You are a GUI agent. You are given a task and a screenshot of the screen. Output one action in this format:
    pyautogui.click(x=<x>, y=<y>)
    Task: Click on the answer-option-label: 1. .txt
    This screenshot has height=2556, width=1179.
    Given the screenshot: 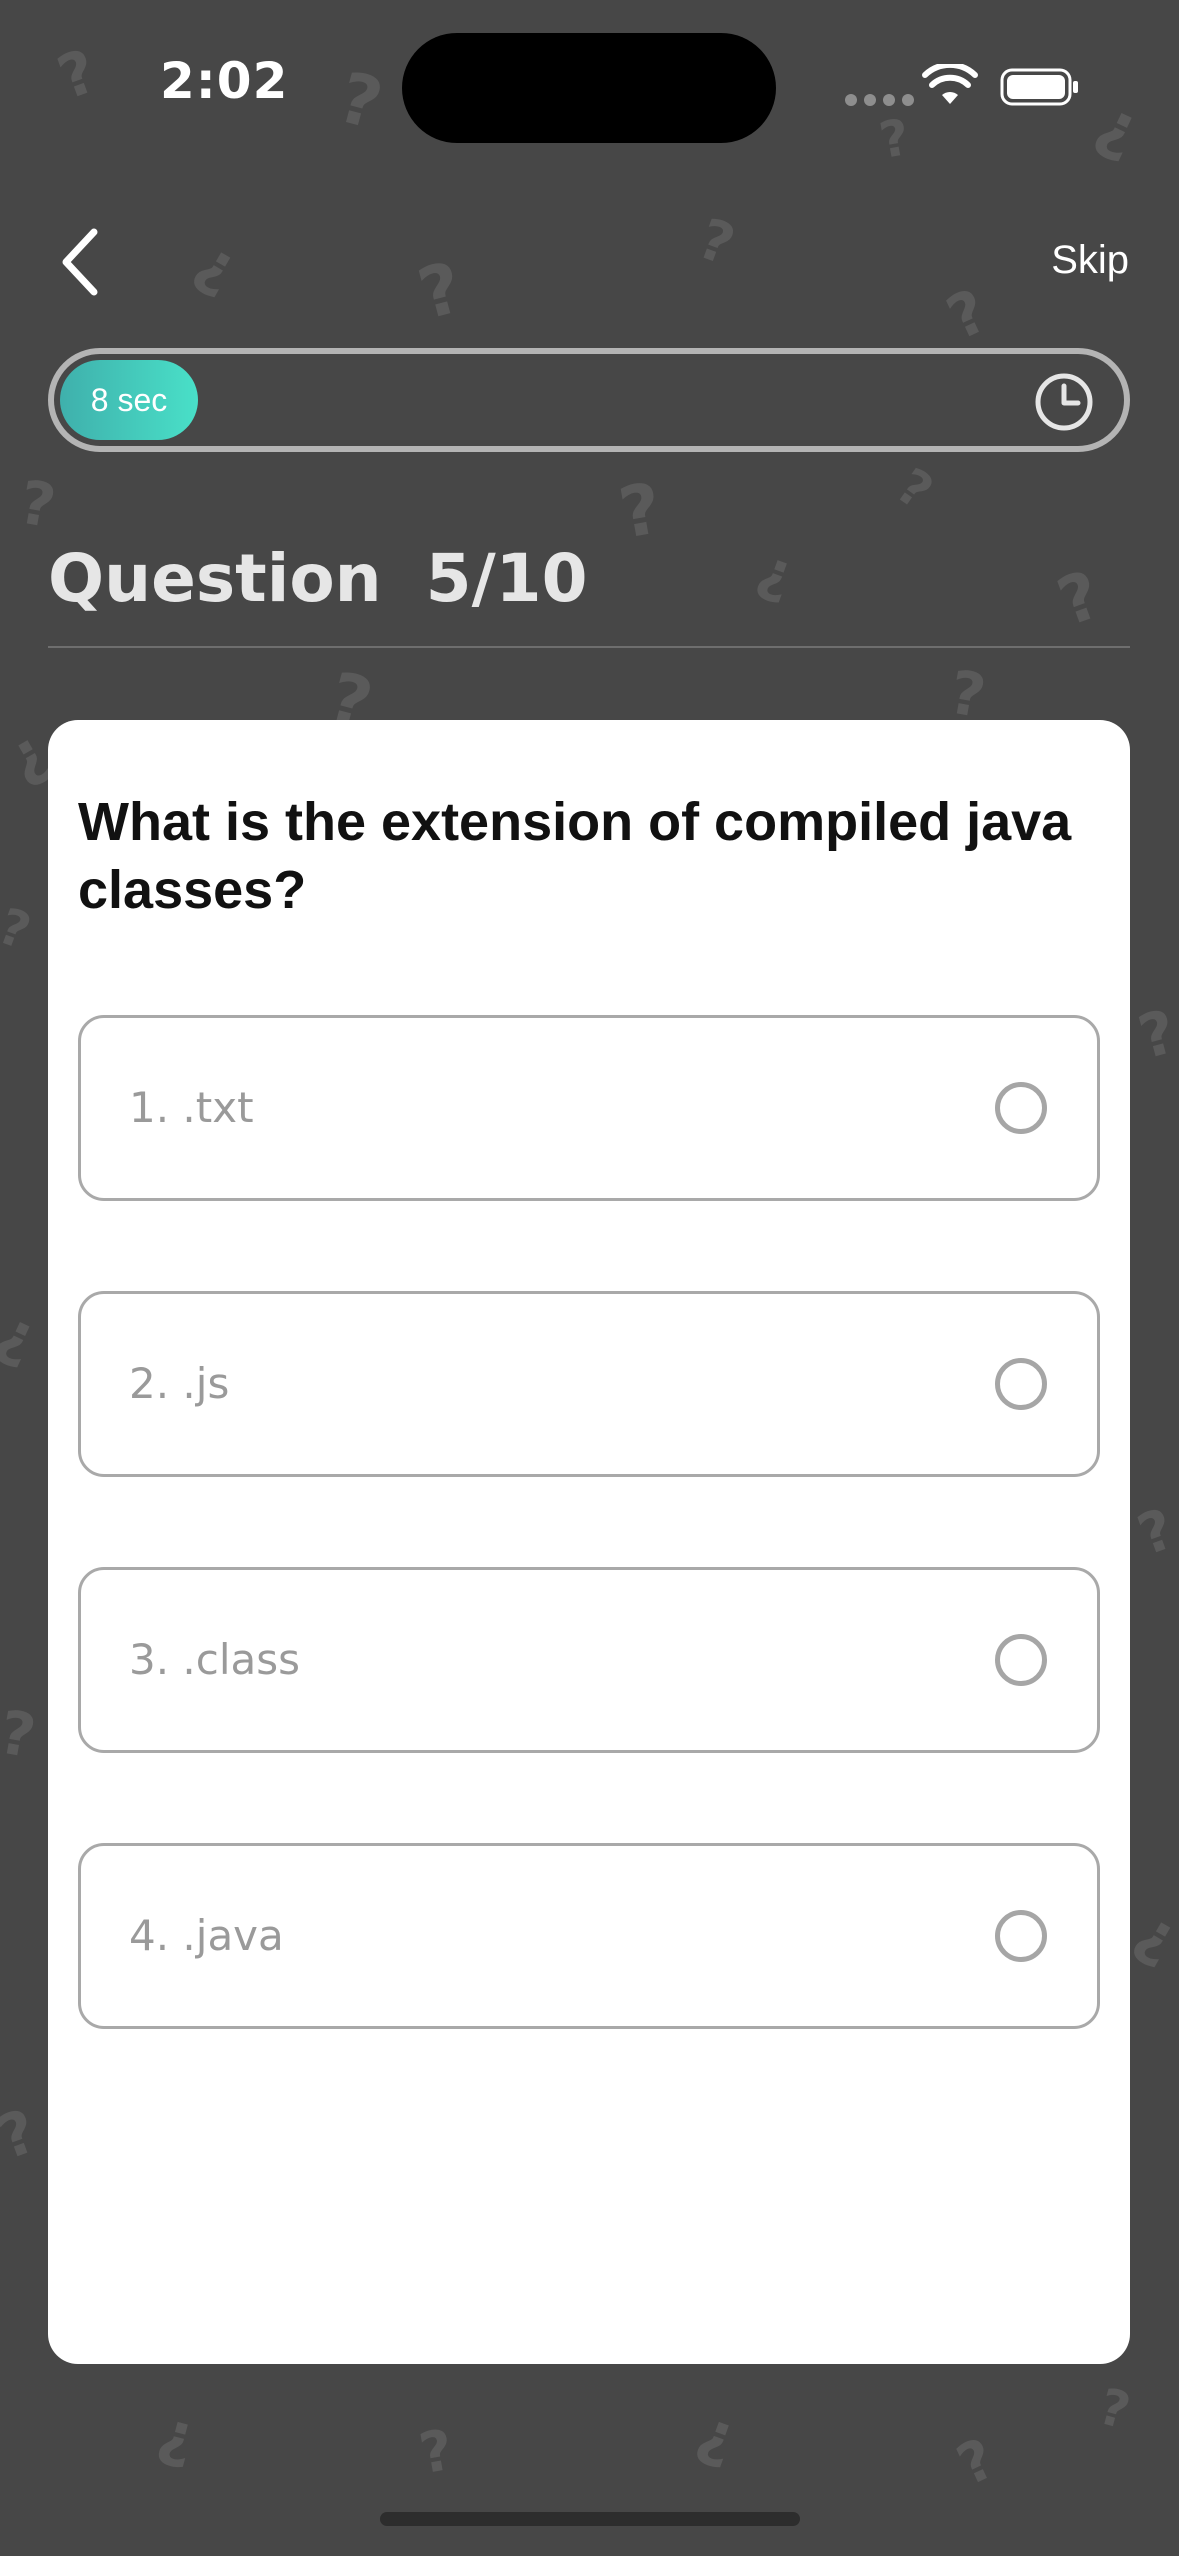 What is the action you would take?
    pyautogui.click(x=191, y=1107)
    